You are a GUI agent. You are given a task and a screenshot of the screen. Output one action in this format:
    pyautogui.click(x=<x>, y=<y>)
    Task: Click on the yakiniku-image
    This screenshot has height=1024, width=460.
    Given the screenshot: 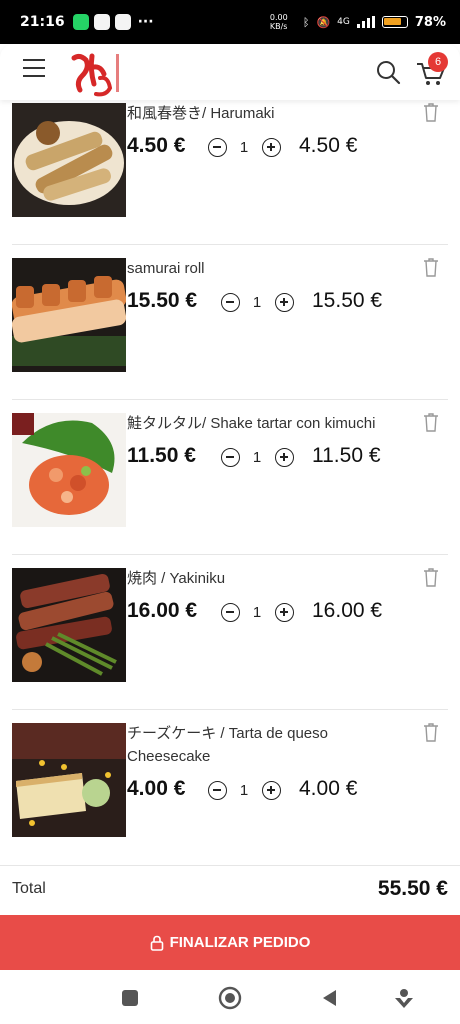 What is the action you would take?
    pyautogui.click(x=69, y=625)
    